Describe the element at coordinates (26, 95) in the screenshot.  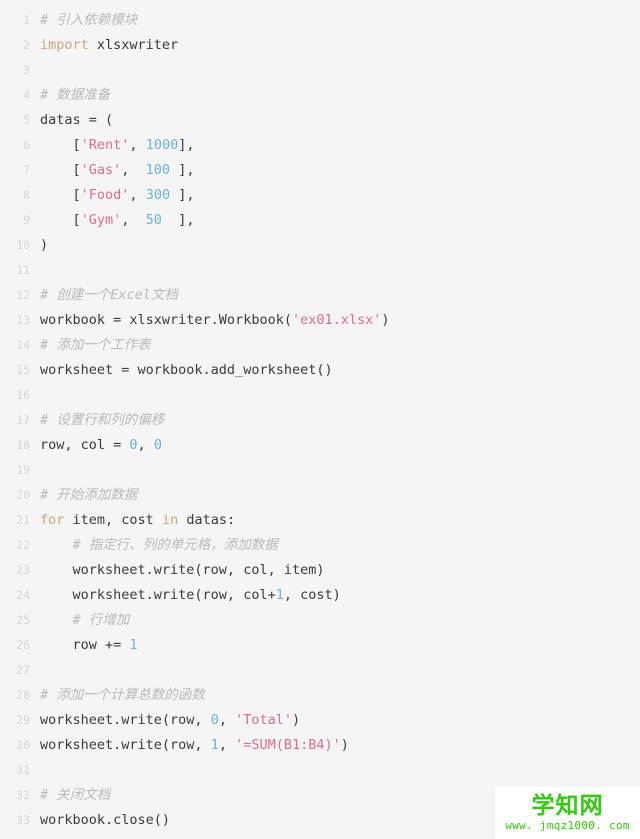
I see `line-number: 4` at that location.